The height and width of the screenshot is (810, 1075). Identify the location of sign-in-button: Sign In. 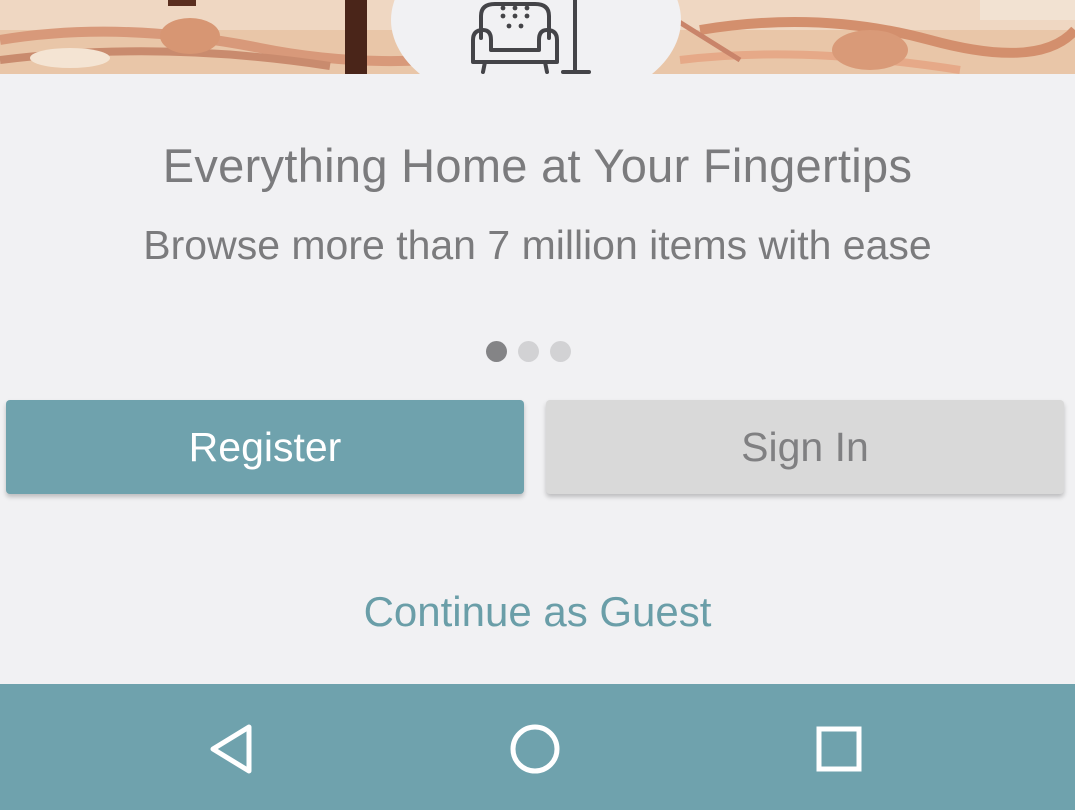
(805, 447).